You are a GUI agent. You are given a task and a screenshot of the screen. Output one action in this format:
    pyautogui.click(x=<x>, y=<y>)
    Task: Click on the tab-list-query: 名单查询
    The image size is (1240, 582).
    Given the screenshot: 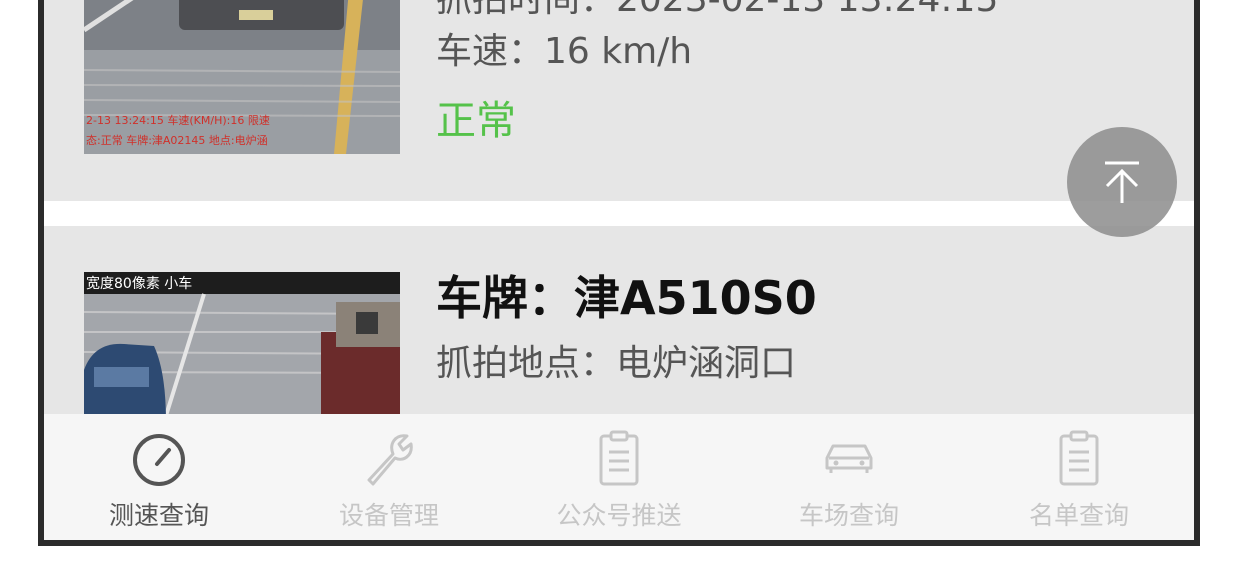 What is the action you would take?
    pyautogui.click(x=1079, y=477)
    